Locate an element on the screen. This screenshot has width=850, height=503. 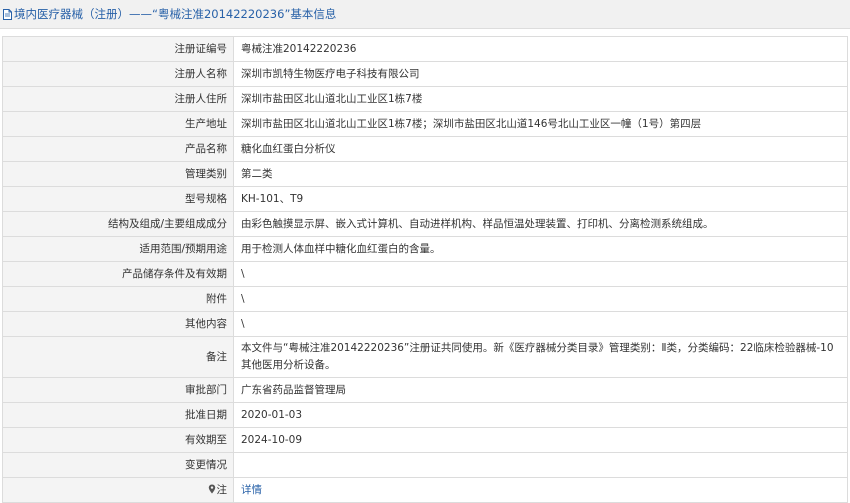
table-row: 产品储存条件及有效期 \ is located at coordinates (425, 274).